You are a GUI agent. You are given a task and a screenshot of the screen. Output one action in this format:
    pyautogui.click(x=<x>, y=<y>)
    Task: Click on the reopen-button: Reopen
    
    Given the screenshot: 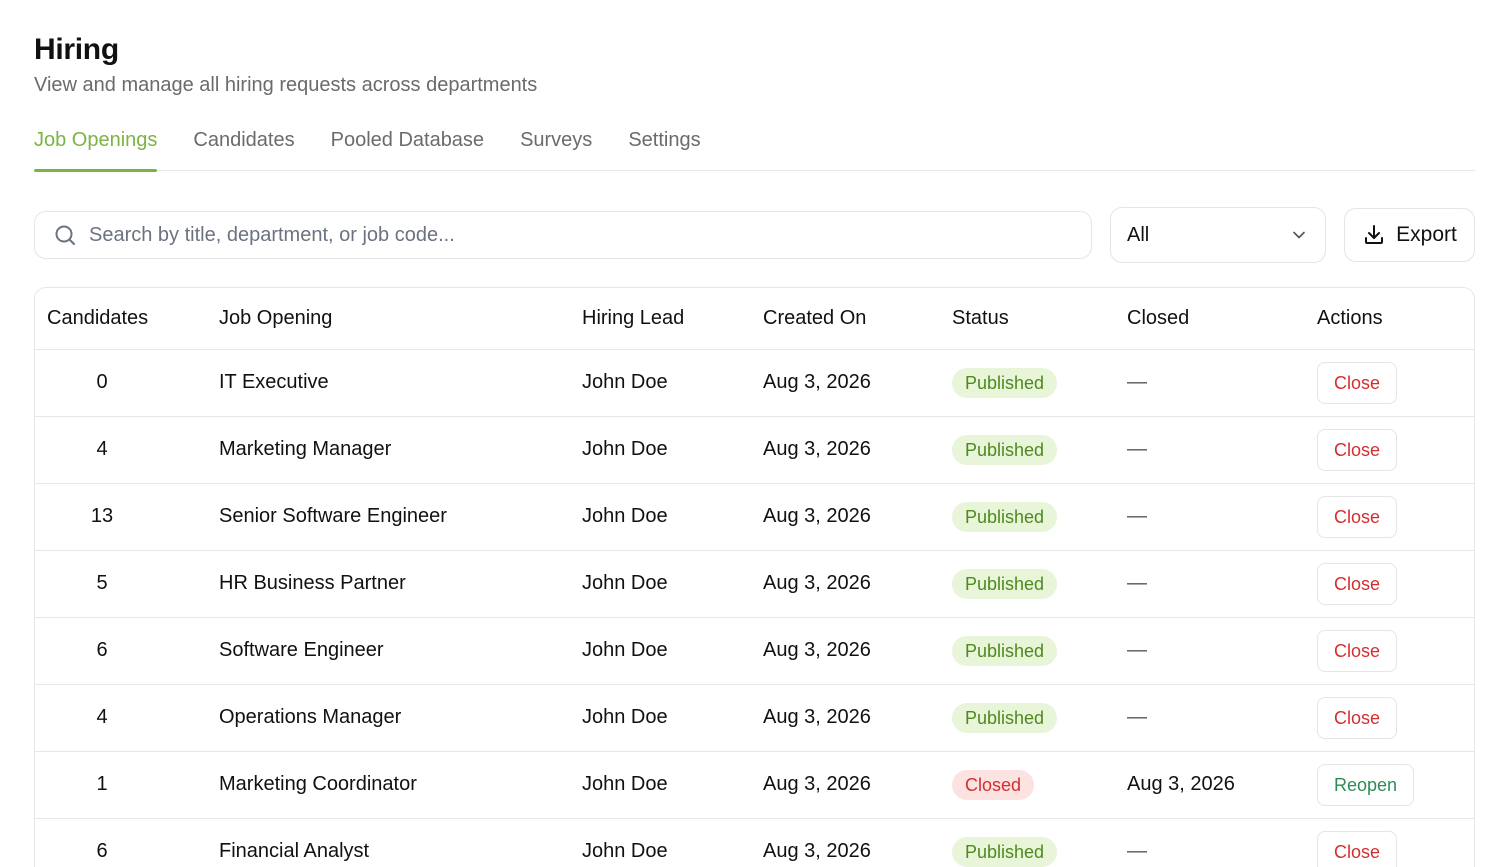 What is the action you would take?
    pyautogui.click(x=1366, y=784)
    